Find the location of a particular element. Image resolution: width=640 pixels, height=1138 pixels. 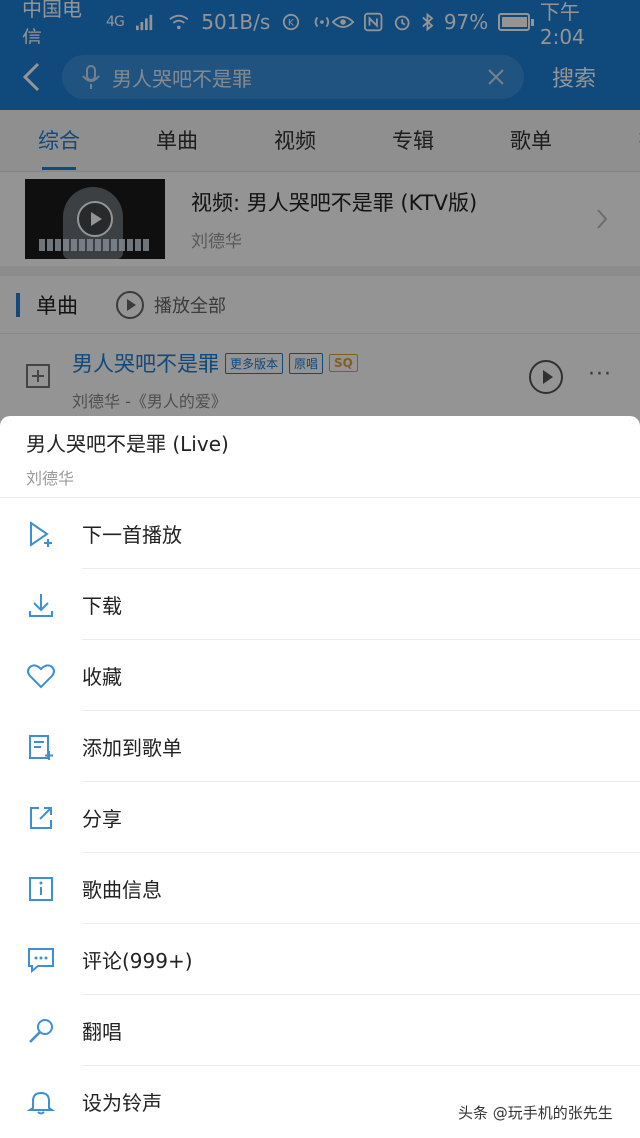

menu-comments: 评论(999+) is located at coordinates (320, 959).